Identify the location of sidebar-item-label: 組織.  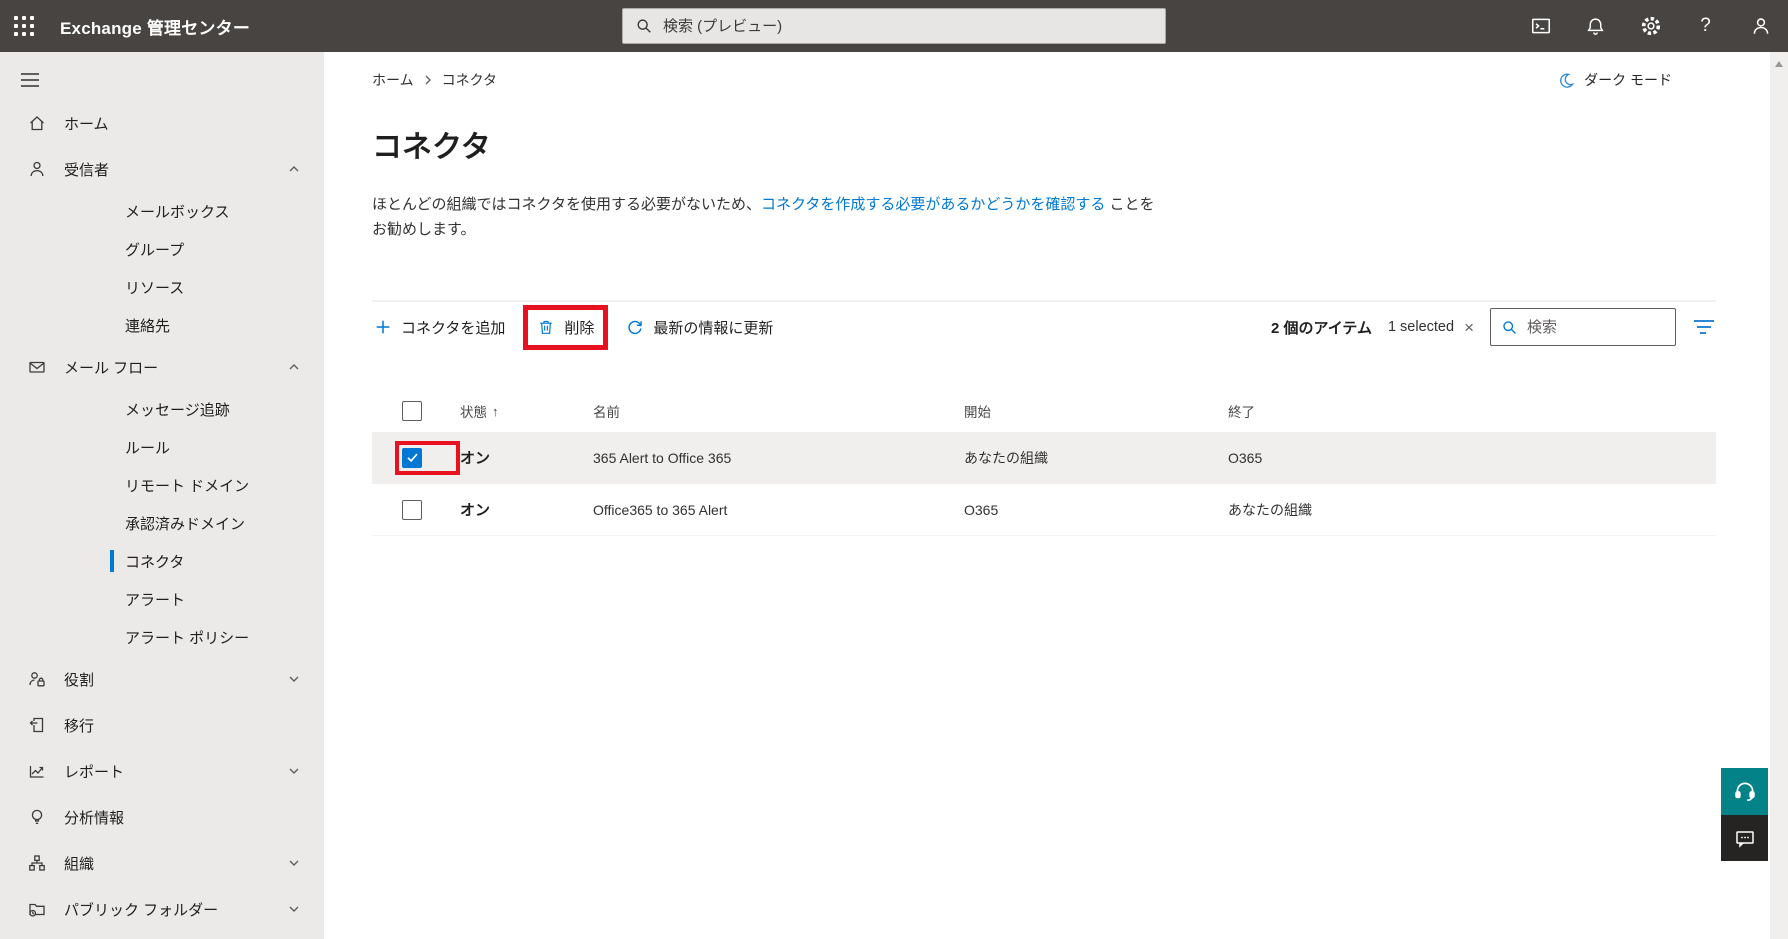
(79, 864).